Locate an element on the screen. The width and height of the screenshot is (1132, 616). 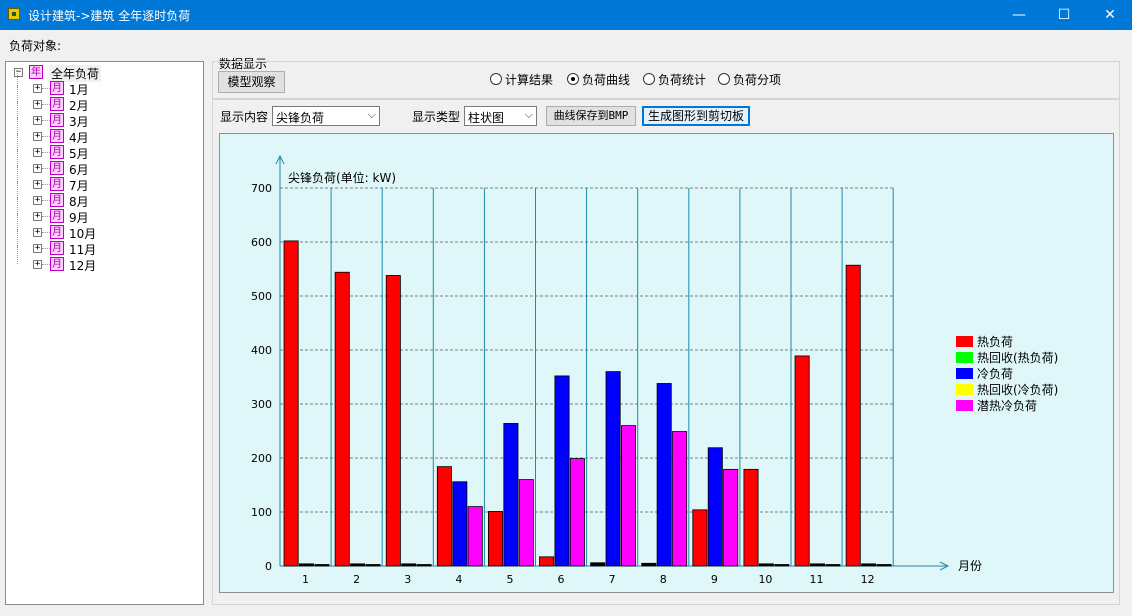
radio-option: 负荷统计 is located at coordinates (678, 79).